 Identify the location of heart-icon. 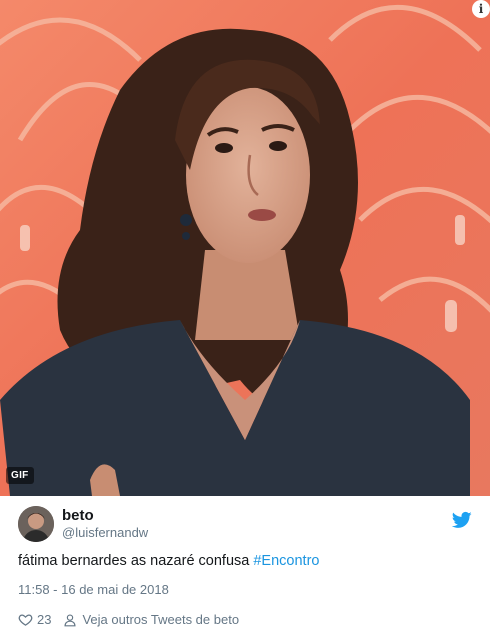
(25, 619).